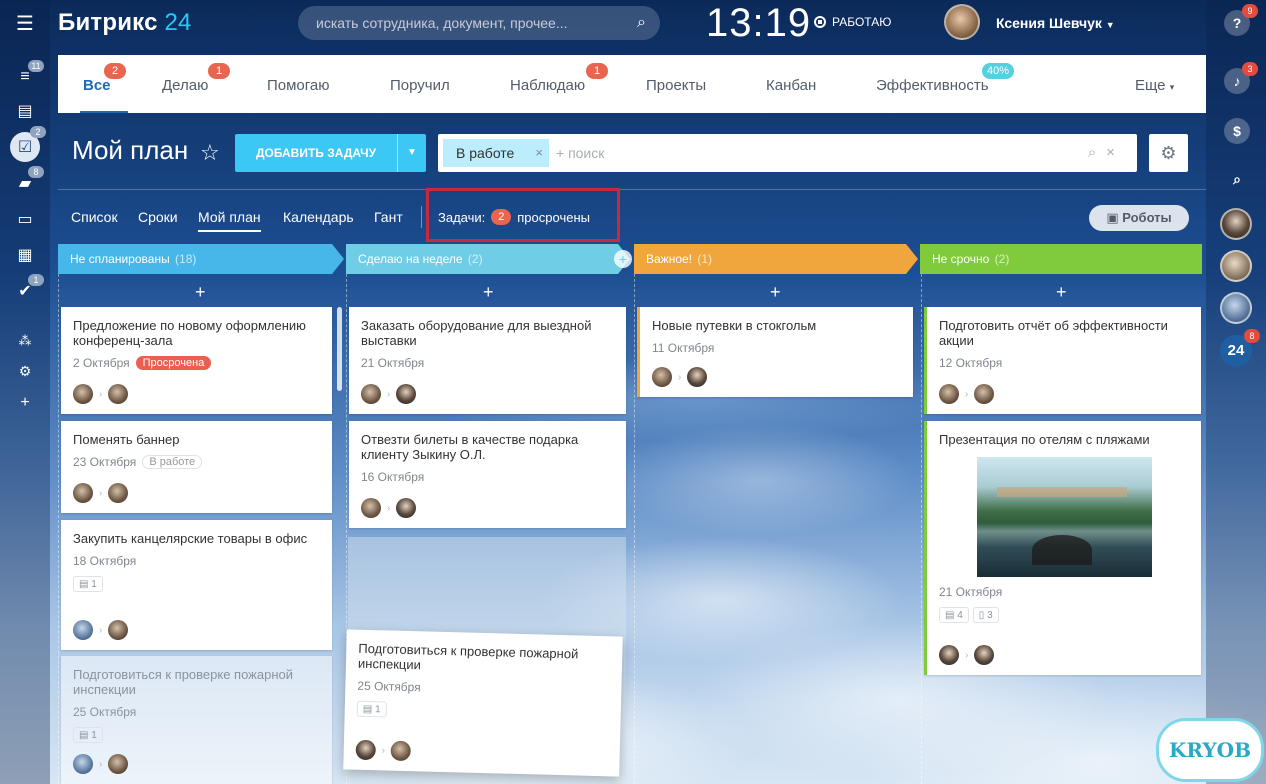  What do you see at coordinates (998, 71) in the screenshot?
I see `efficiency-badge: 40%` at bounding box center [998, 71].